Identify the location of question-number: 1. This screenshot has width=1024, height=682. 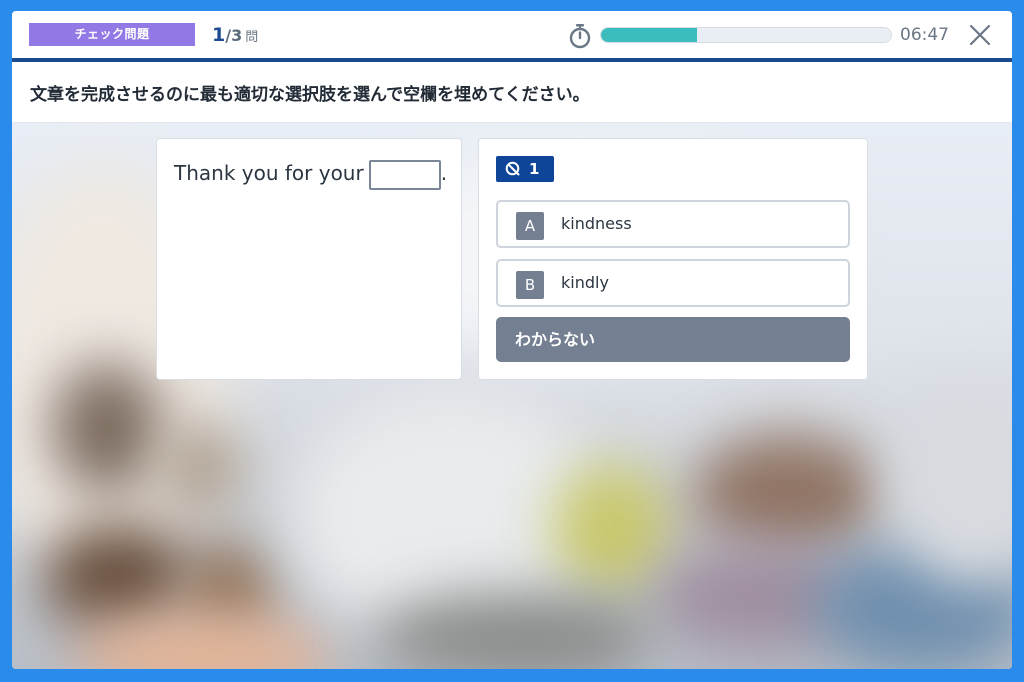
(534, 169).